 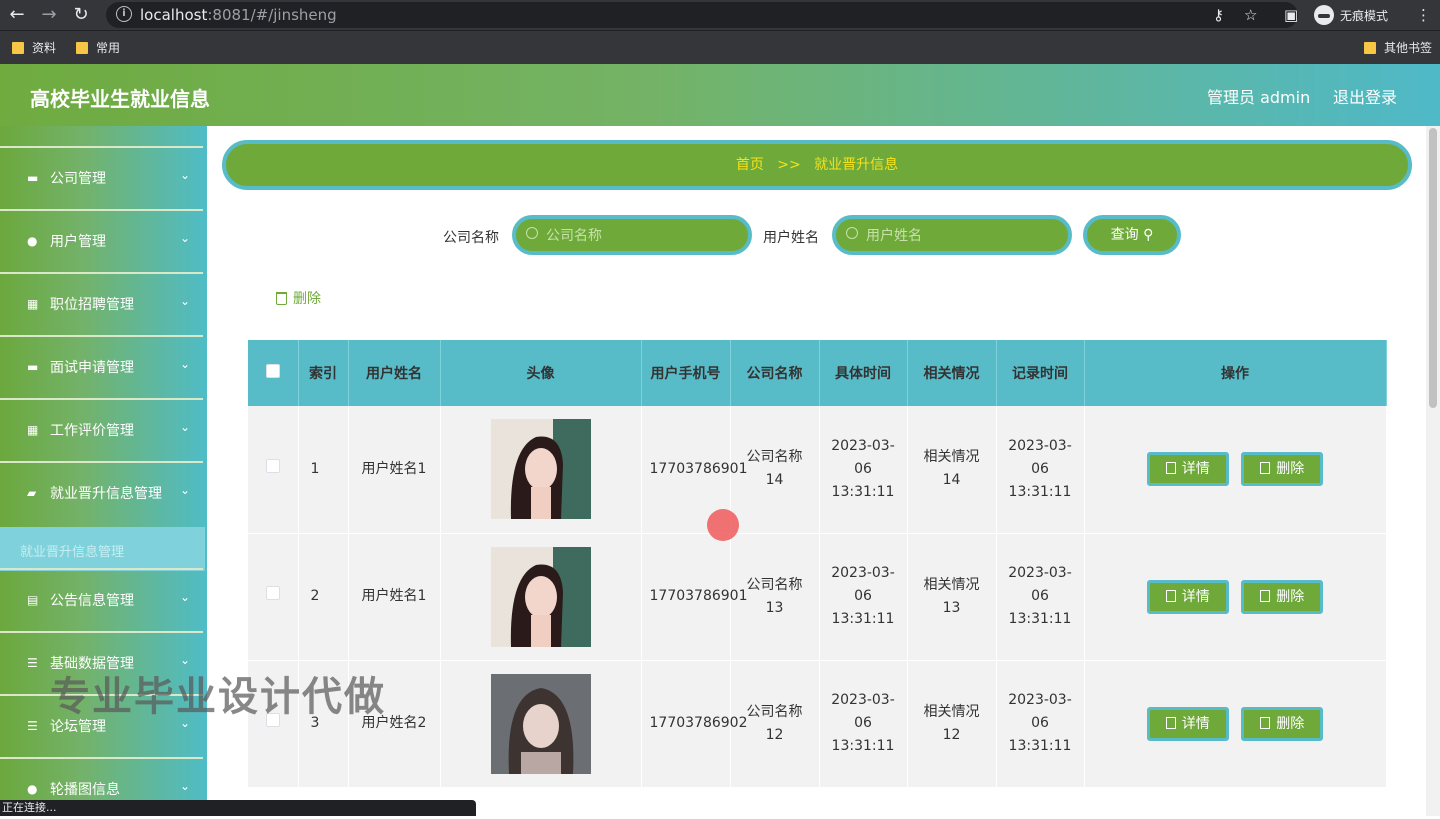 What do you see at coordinates (791, 238) in the screenshot?
I see `user-search-label: 用户姓名` at bounding box center [791, 238].